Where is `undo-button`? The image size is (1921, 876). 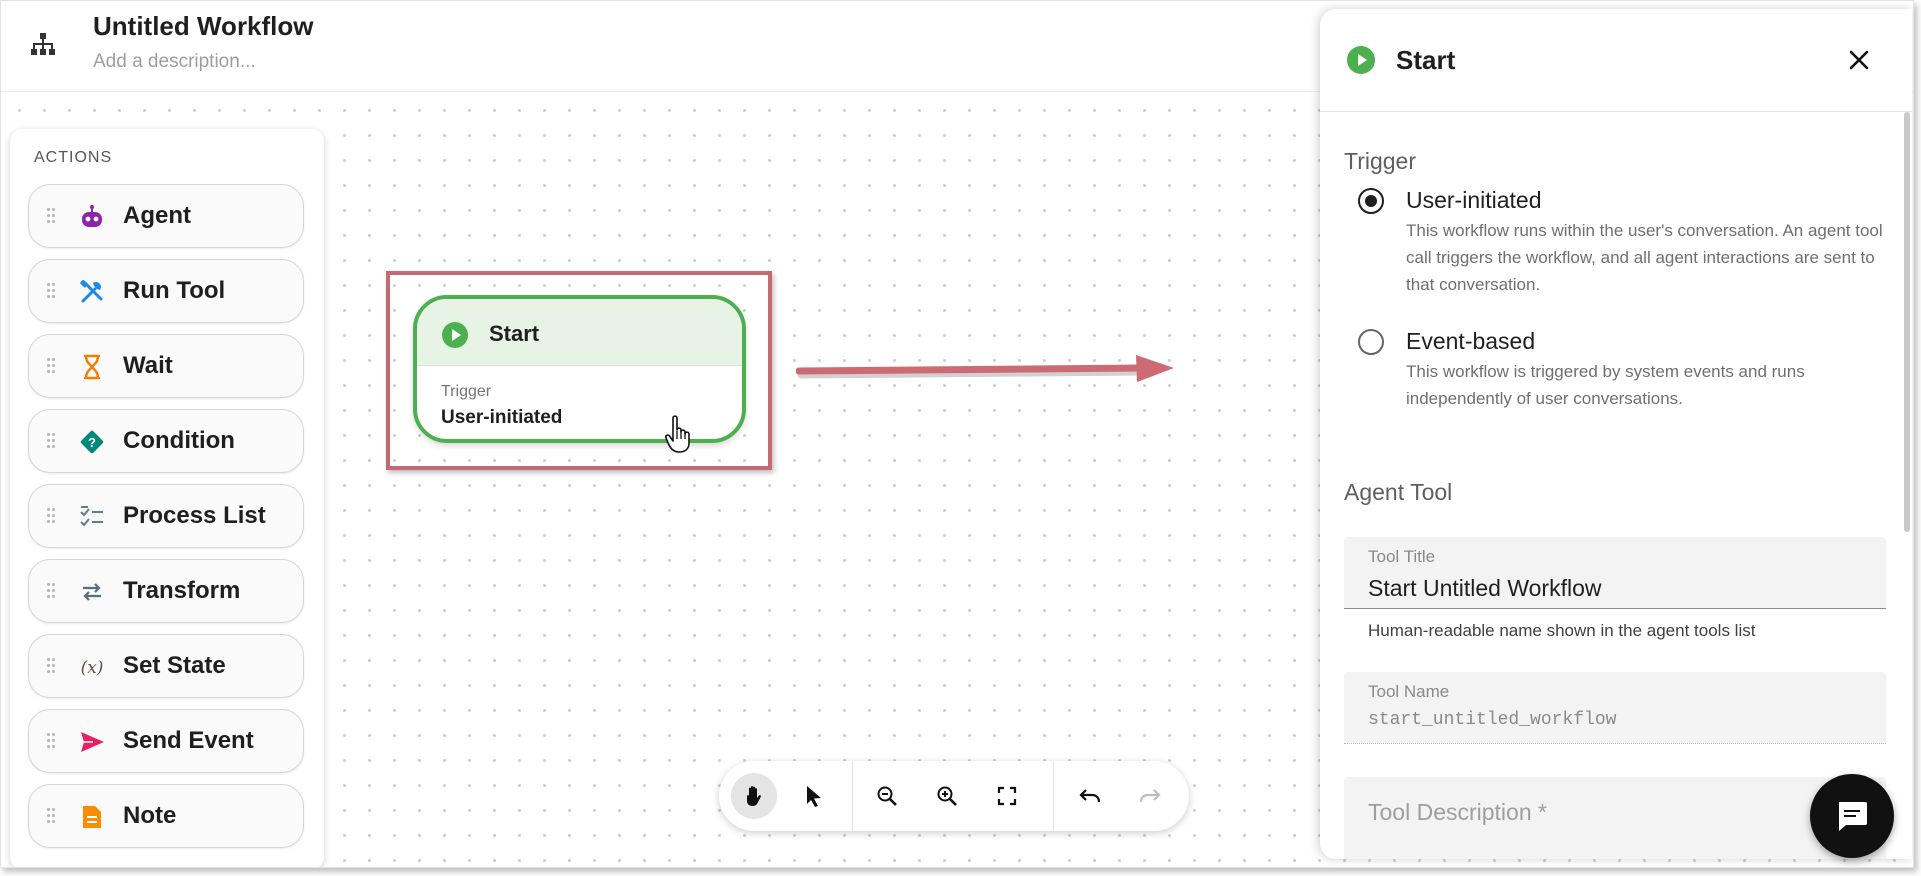
undo-button is located at coordinates (1090, 796).